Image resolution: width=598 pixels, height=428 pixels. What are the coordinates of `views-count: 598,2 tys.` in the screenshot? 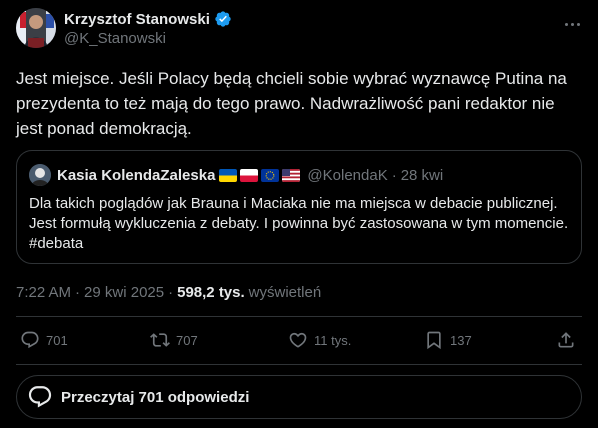 It's located at (211, 292).